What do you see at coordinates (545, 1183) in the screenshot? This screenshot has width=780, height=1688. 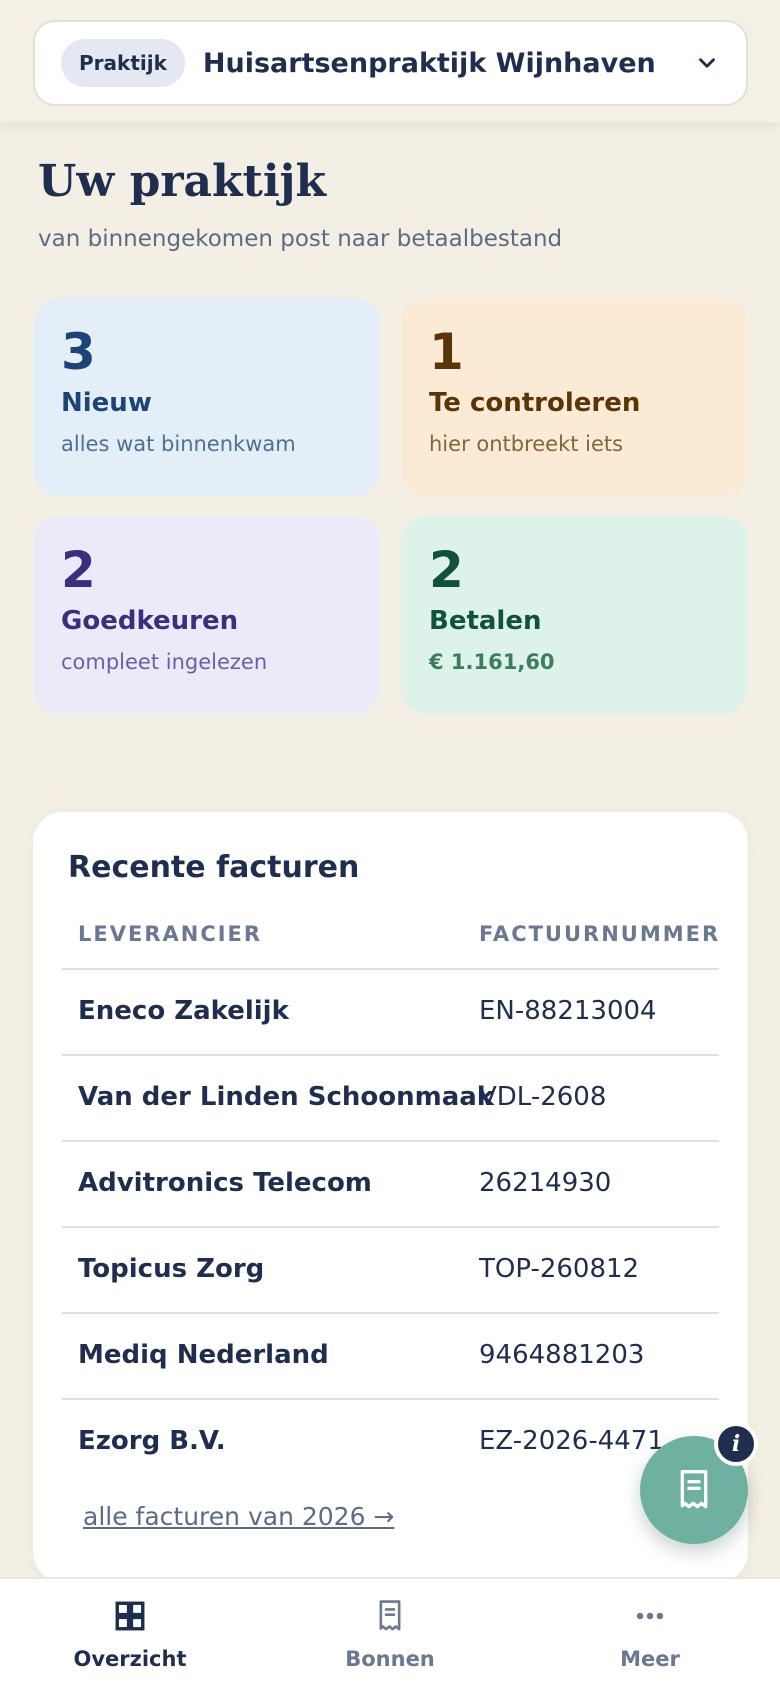 I see `invoice-number-cell: 26214930` at bounding box center [545, 1183].